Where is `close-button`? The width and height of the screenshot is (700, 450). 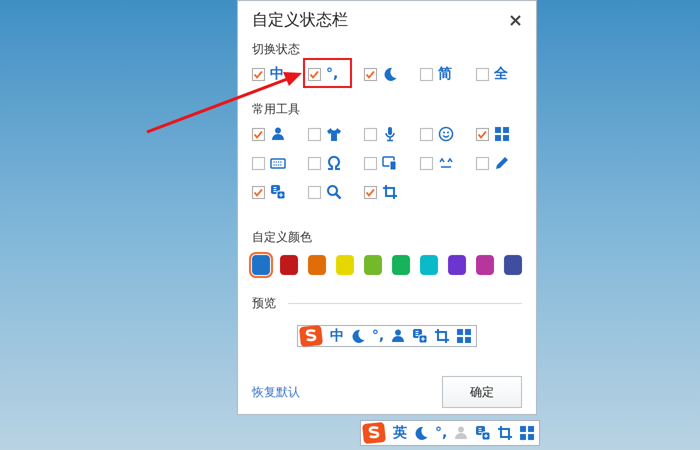 close-button is located at coordinates (515, 20).